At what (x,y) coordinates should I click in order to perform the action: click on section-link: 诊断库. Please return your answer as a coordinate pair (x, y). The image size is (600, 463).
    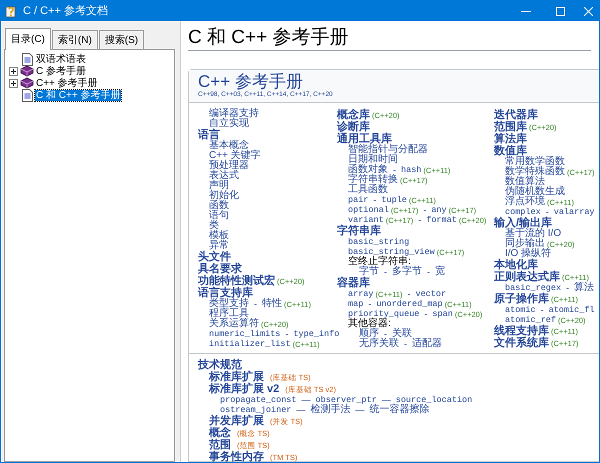
    Looking at the image, I should click on (353, 127).